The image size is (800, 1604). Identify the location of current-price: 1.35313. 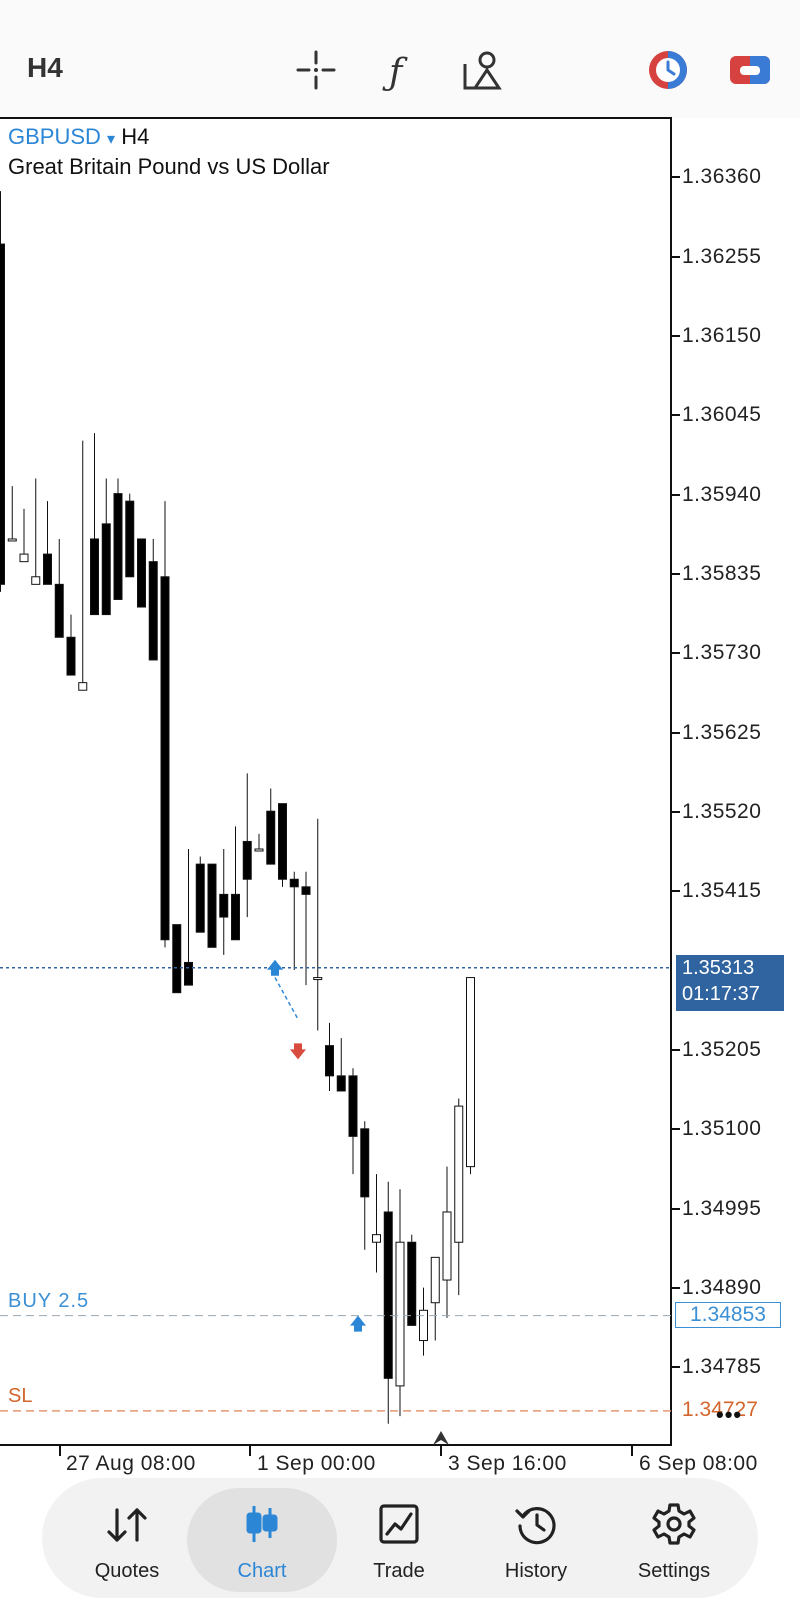
(718, 968).